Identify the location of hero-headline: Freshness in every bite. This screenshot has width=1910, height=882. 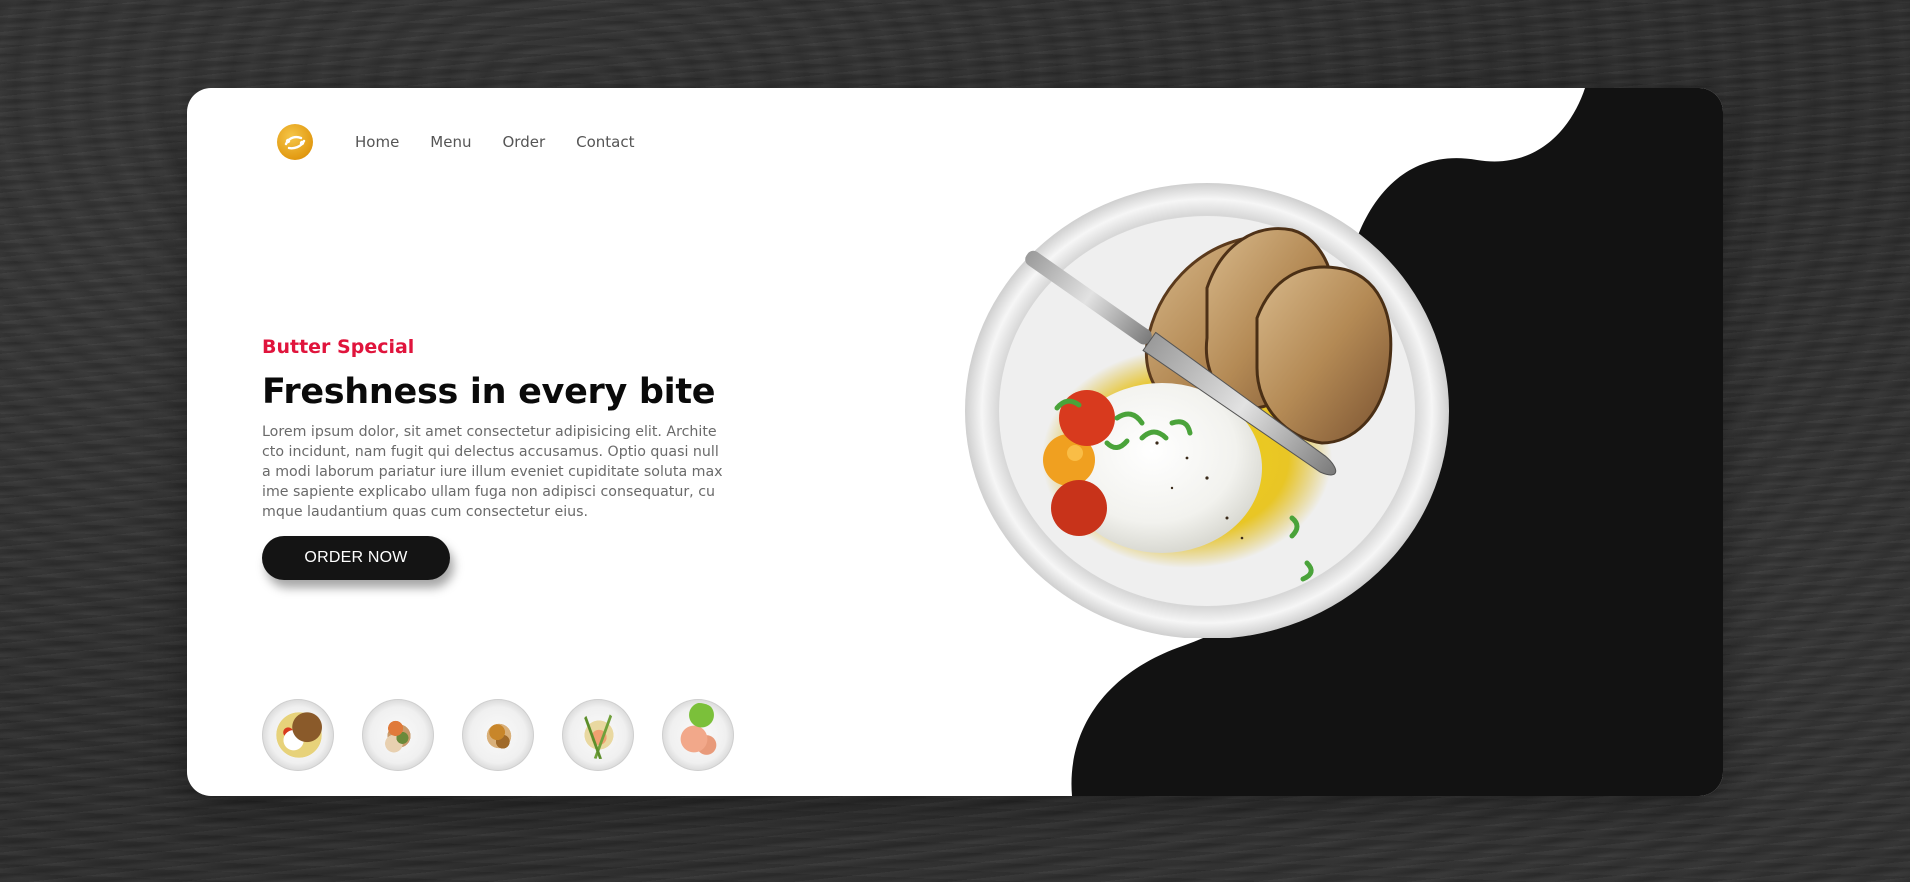
(489, 392).